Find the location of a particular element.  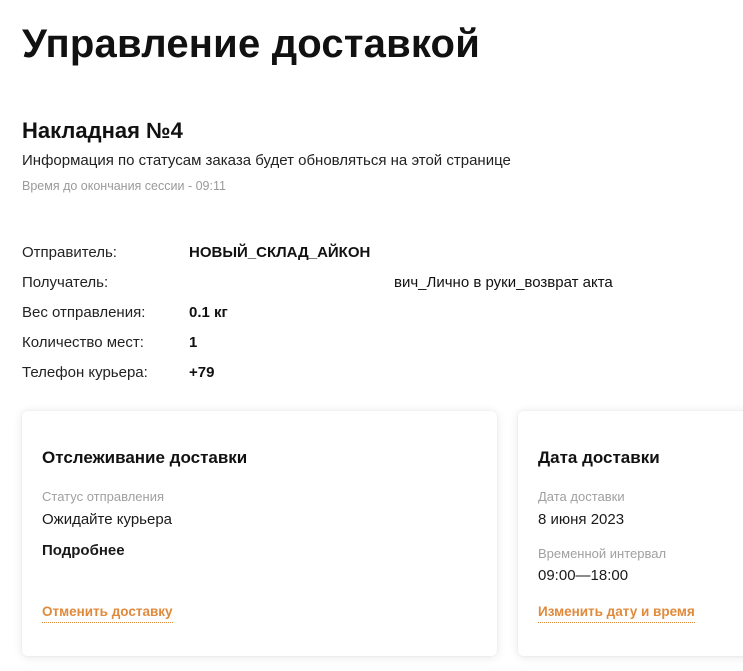

places-label: Количество мест: is located at coordinates (83, 342).